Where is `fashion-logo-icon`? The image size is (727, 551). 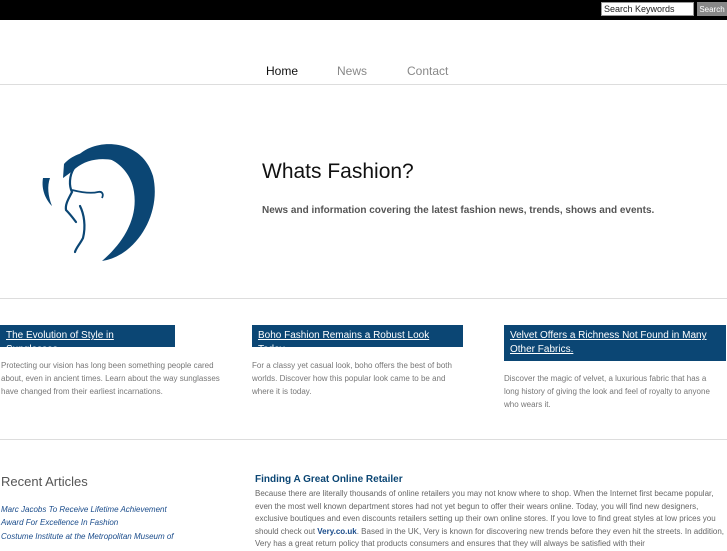
fashion-logo-icon is located at coordinates (98, 202).